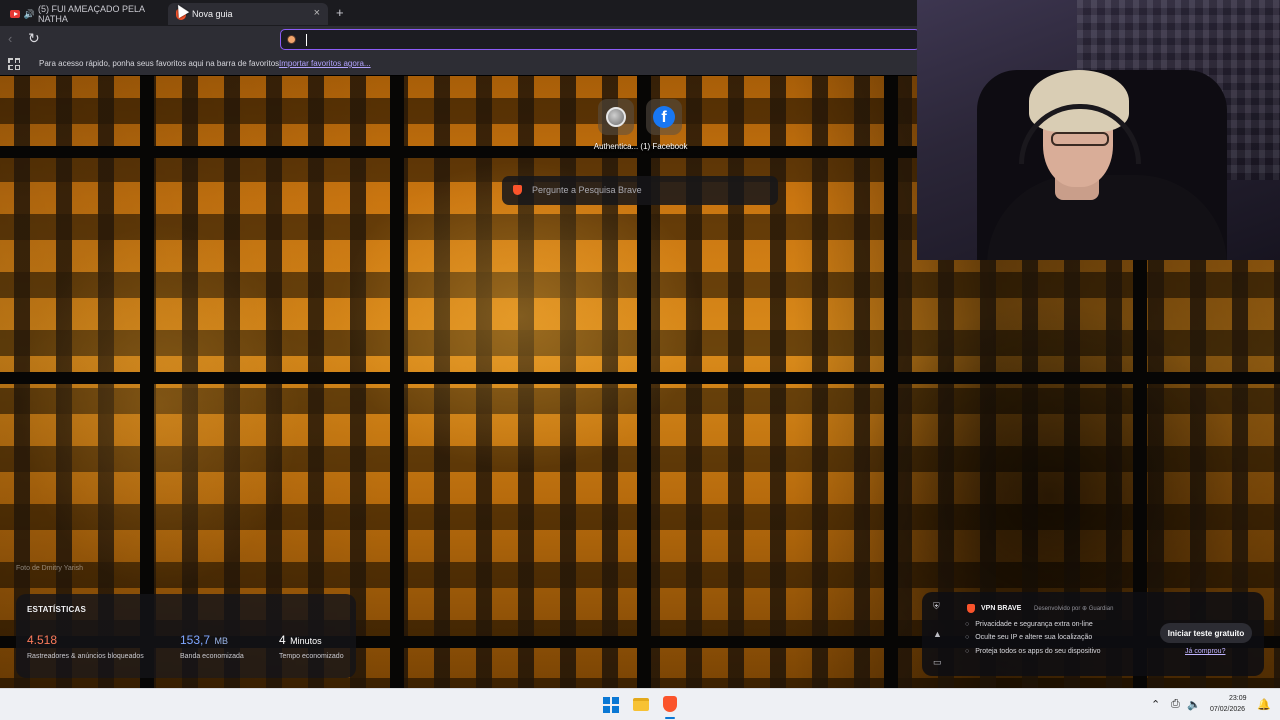  Describe the element at coordinates (1001, 608) in the screenshot. I see `vpn-title: VPN BRAVE` at that location.